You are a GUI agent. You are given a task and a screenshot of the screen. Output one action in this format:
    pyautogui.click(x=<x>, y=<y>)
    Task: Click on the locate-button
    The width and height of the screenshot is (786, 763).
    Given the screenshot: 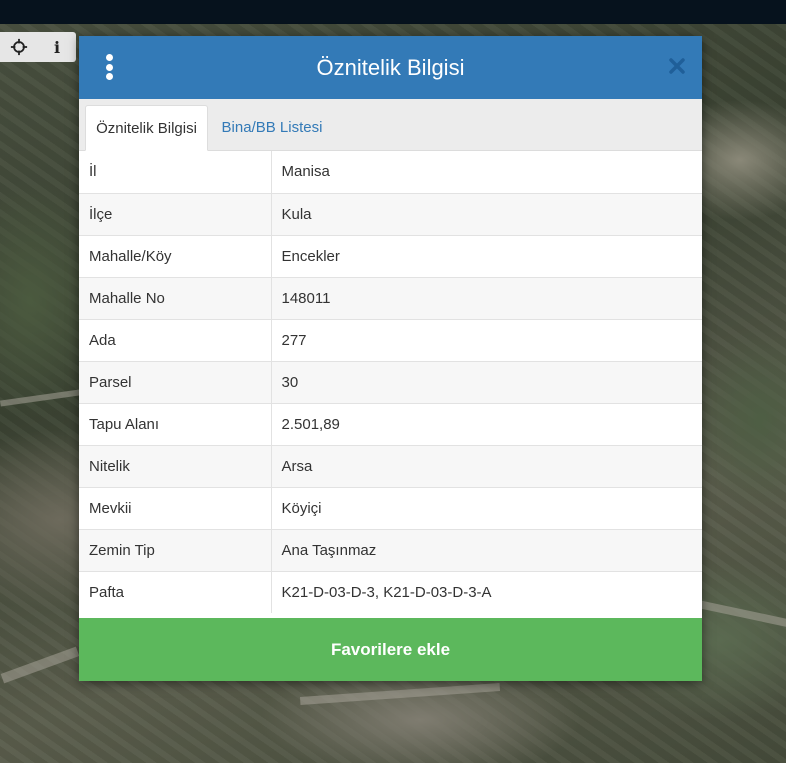 What is the action you would take?
    pyautogui.click(x=19, y=47)
    